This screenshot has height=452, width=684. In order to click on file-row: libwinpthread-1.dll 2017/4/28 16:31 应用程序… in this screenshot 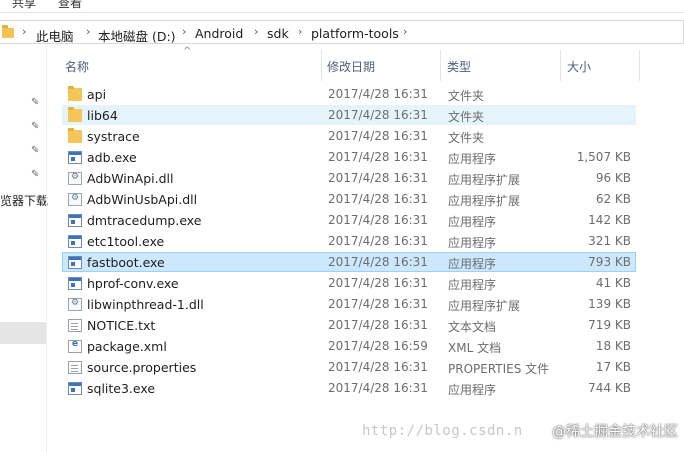, I will do `click(349, 304)`.